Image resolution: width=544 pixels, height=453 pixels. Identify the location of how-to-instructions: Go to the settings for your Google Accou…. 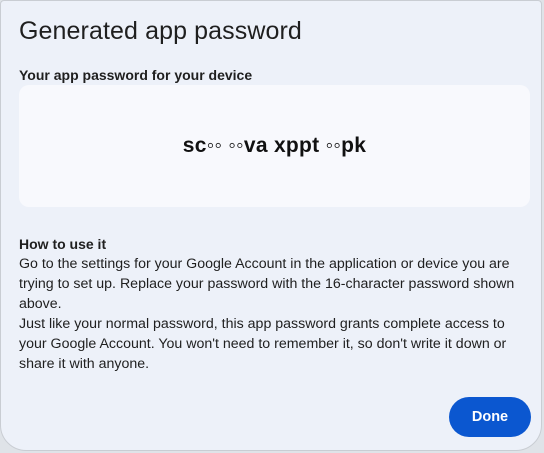
(267, 284).